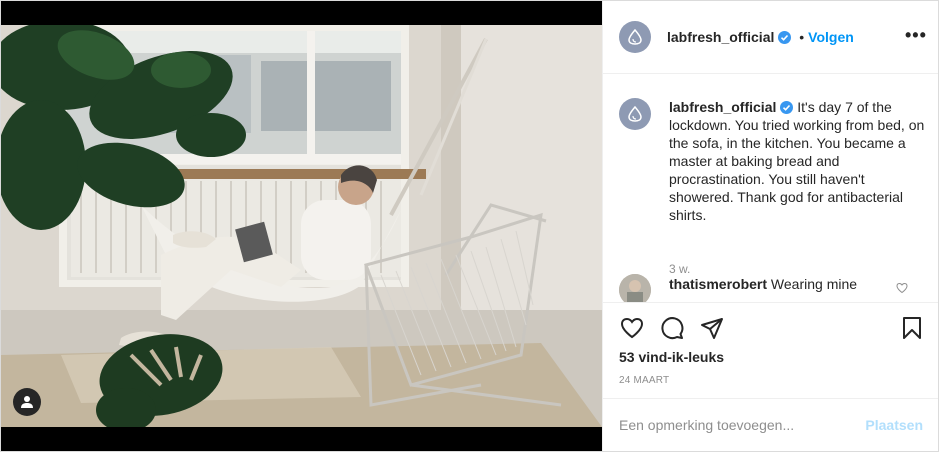 The image size is (939, 452). I want to click on caption-avatar, so click(635, 114).